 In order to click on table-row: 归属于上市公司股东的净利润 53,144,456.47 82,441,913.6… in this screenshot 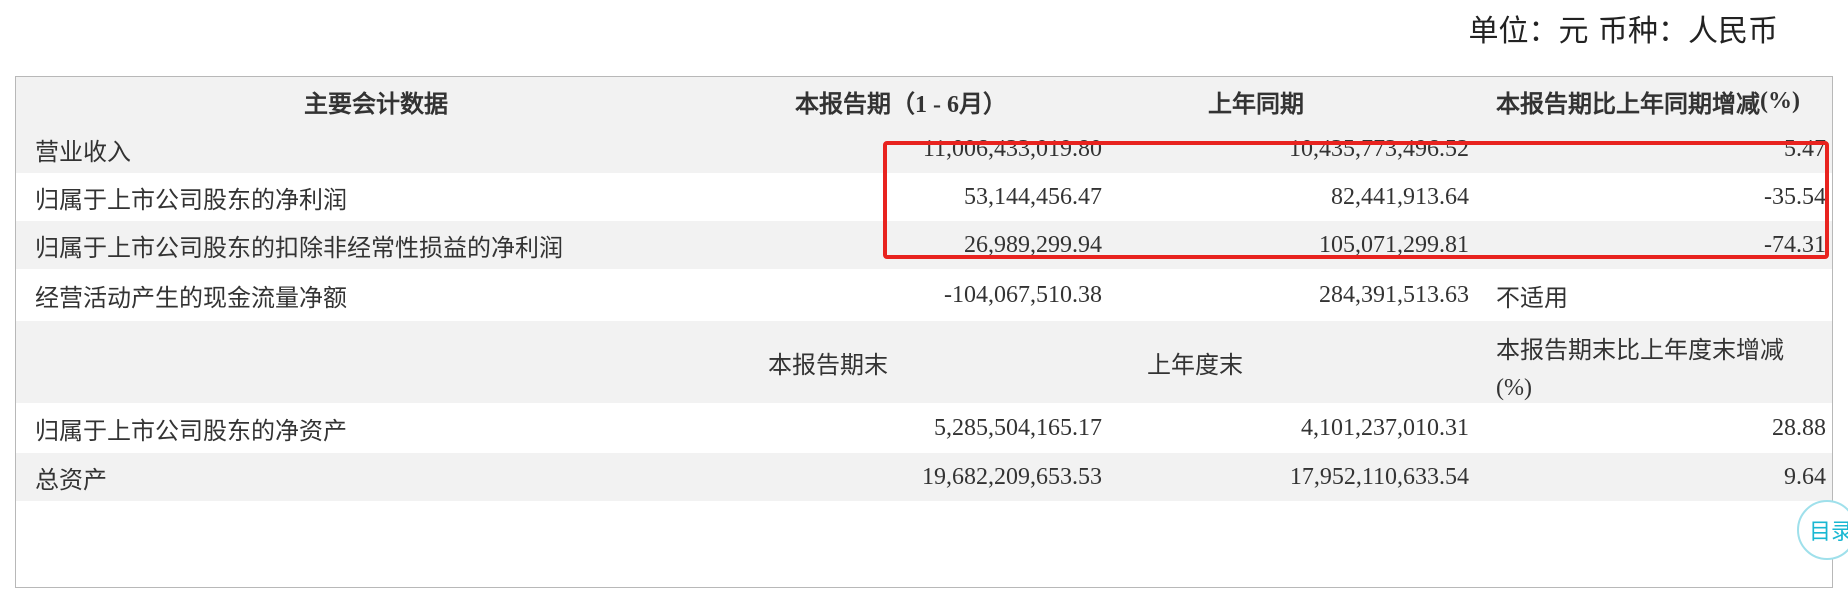, I will do `click(924, 197)`.